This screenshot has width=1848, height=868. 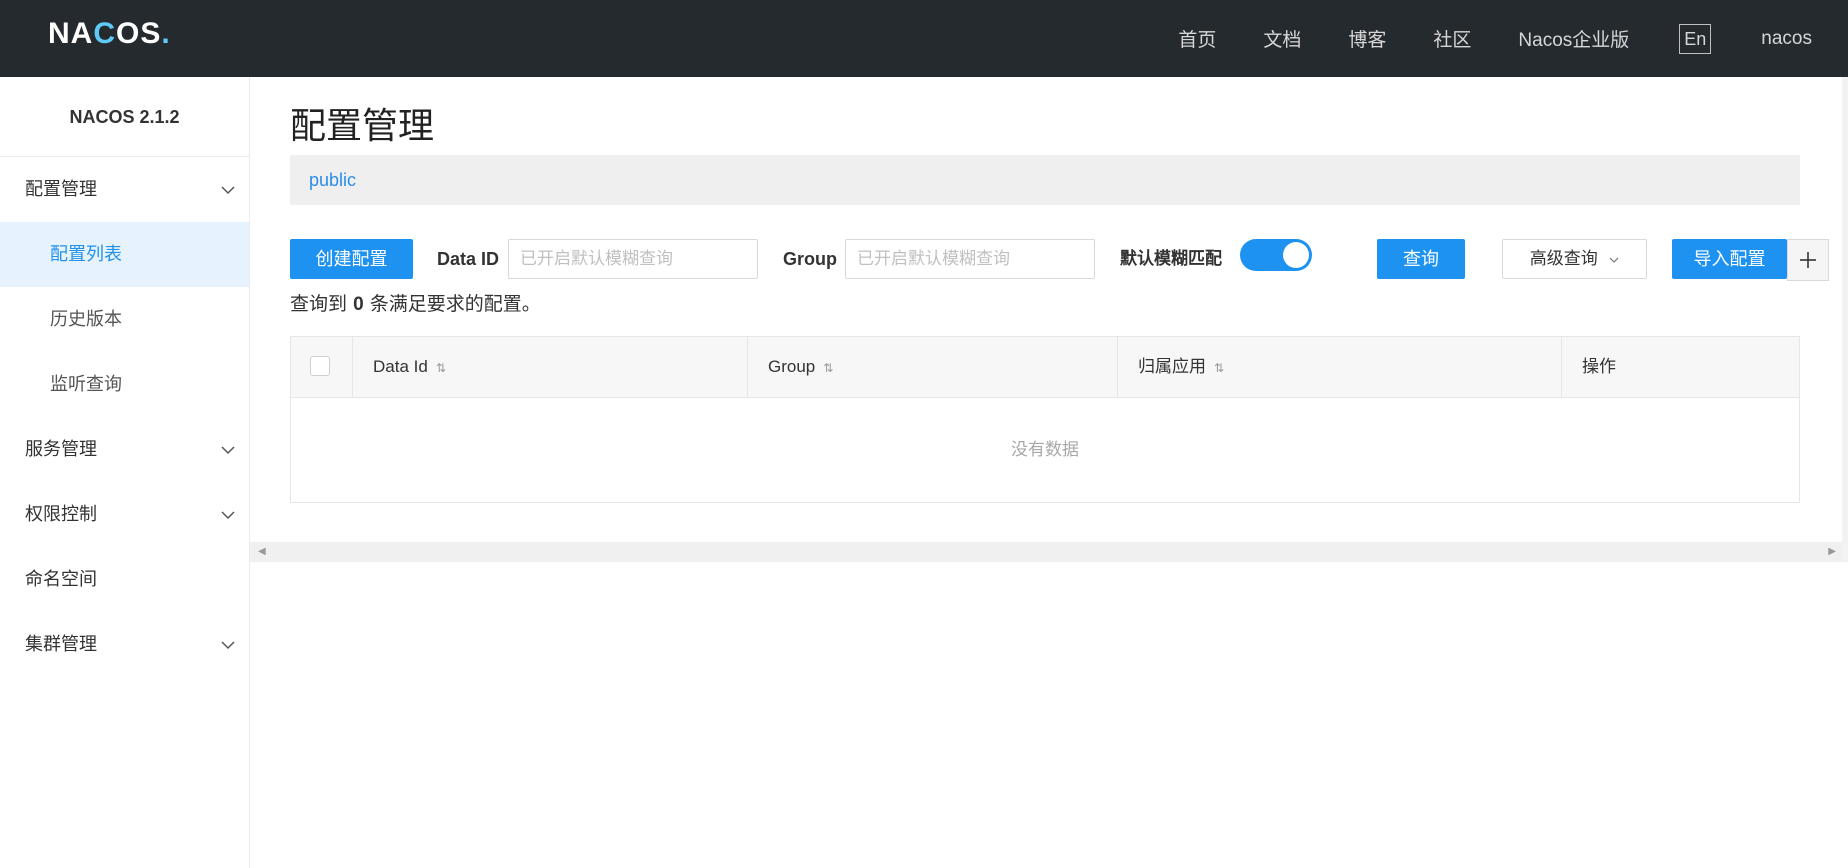 What do you see at coordinates (1845, 319) in the screenshot?
I see `vertical-scrollbar` at bounding box center [1845, 319].